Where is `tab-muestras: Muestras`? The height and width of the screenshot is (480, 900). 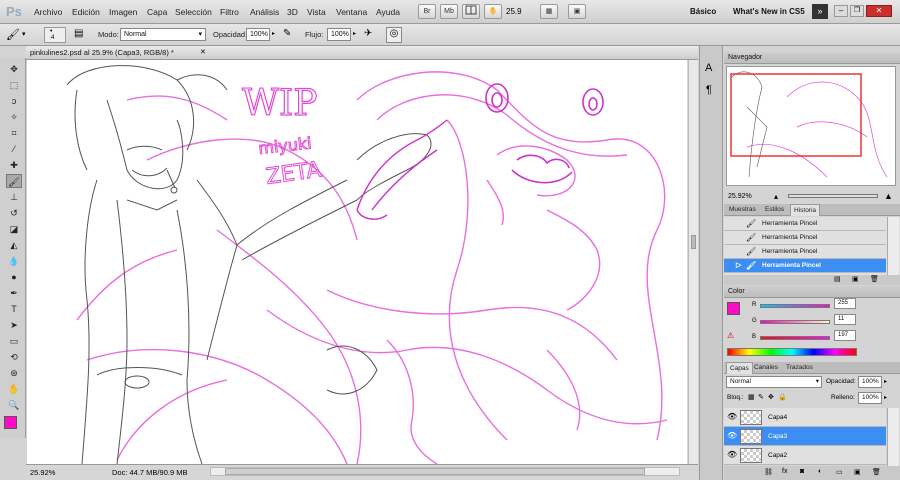
tab-muestras: Muestras is located at coordinates (742, 210).